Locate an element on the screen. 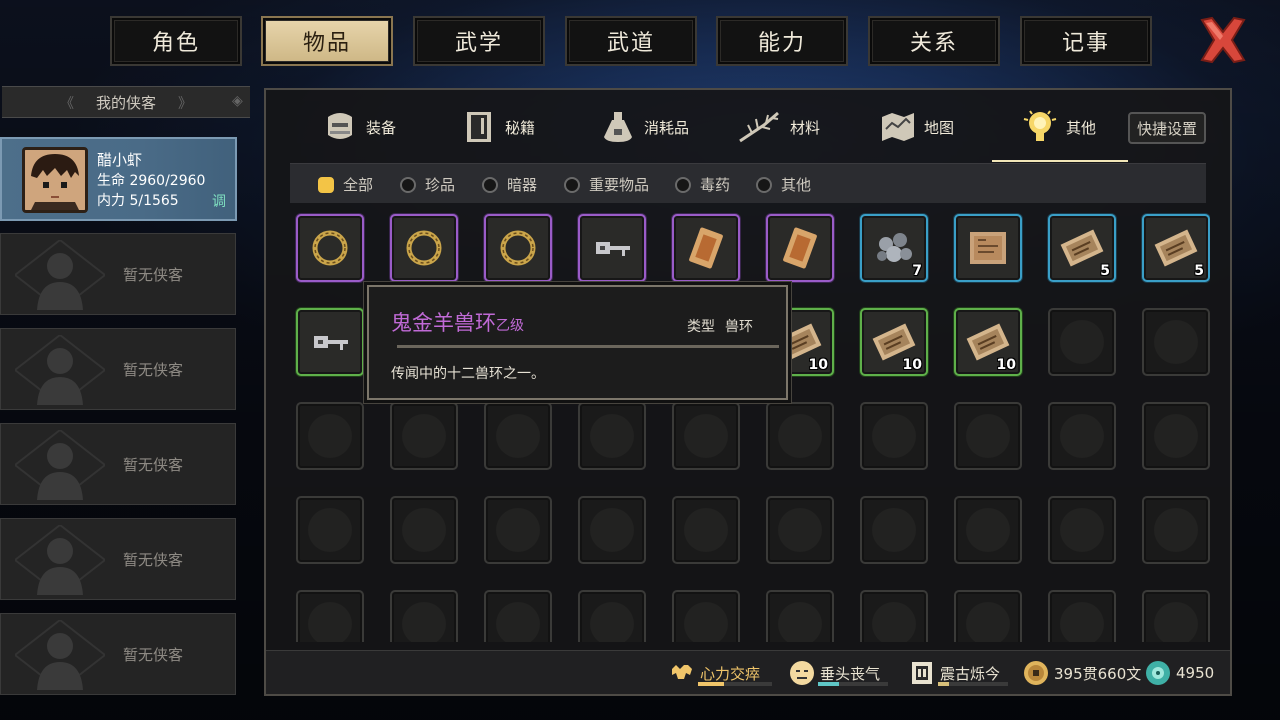 Image resolution: width=1280 pixels, height=720 pixels. tab-martial-arts: 武学 is located at coordinates (479, 41).